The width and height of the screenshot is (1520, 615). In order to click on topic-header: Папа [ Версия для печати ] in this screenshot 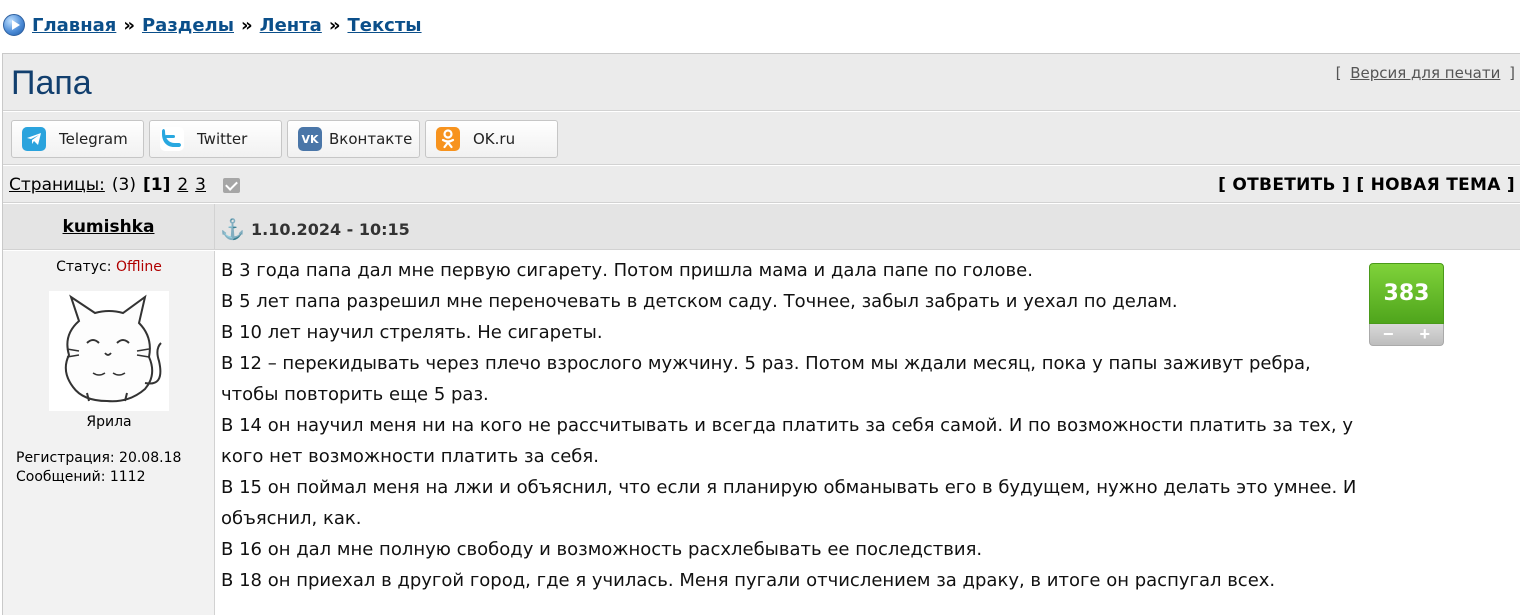, I will do `click(761, 82)`.